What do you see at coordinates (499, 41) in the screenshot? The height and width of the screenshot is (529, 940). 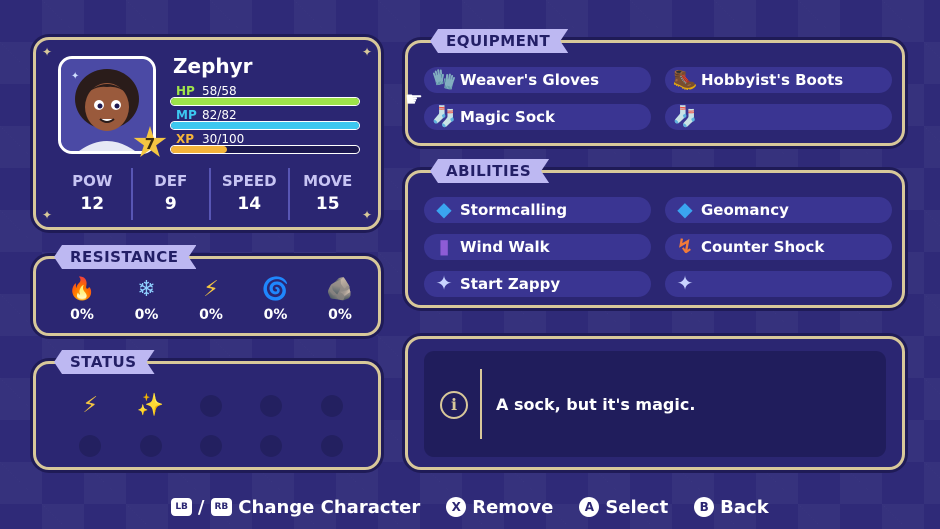 I see `equipment-title: EQUIPMENT` at bounding box center [499, 41].